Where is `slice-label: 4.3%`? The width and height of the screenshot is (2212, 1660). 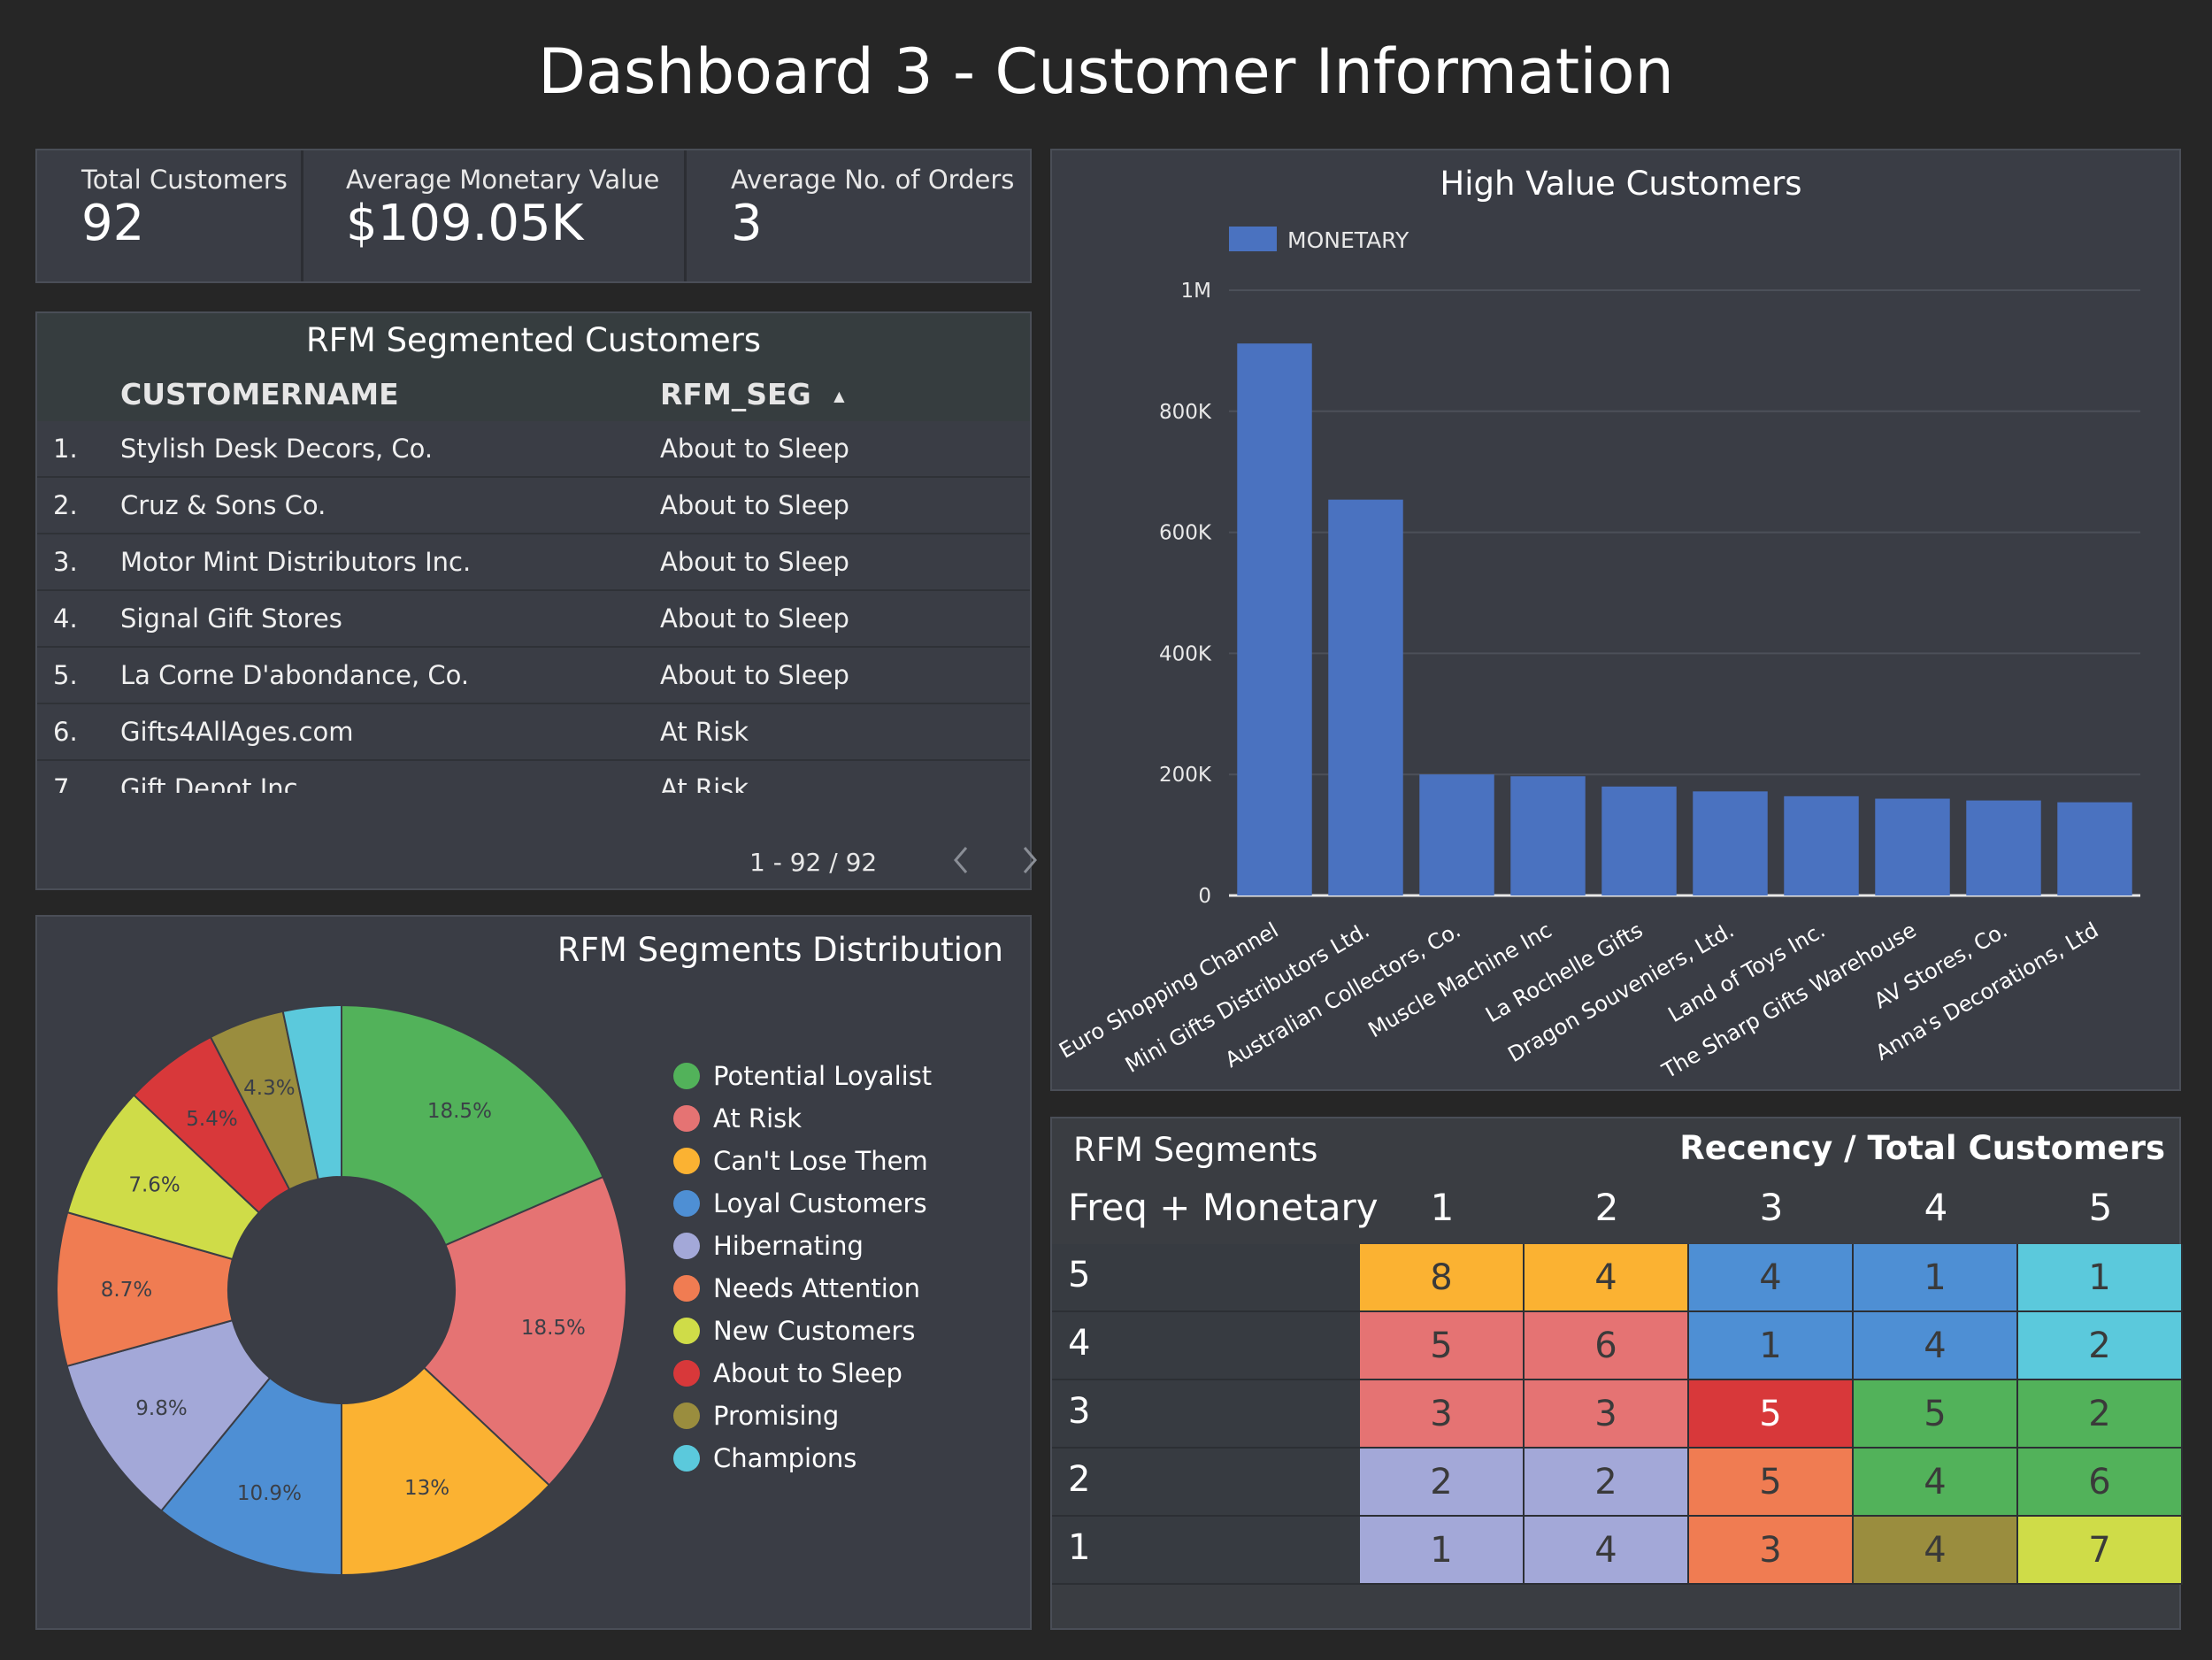
slice-label: 4.3% is located at coordinates (269, 1088).